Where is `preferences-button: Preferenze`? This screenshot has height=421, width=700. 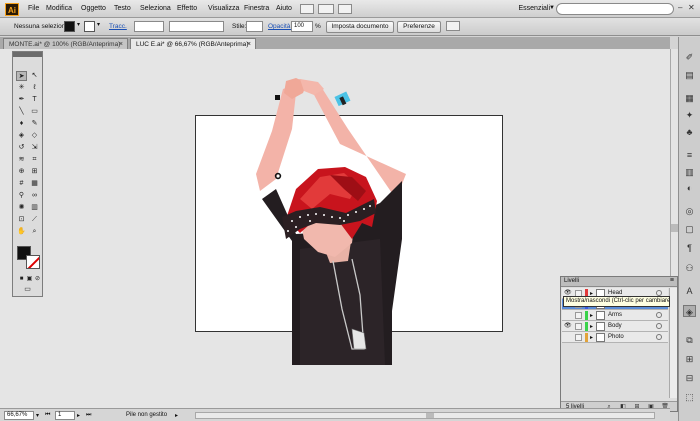
preferences-button: Preferenze is located at coordinates (419, 27).